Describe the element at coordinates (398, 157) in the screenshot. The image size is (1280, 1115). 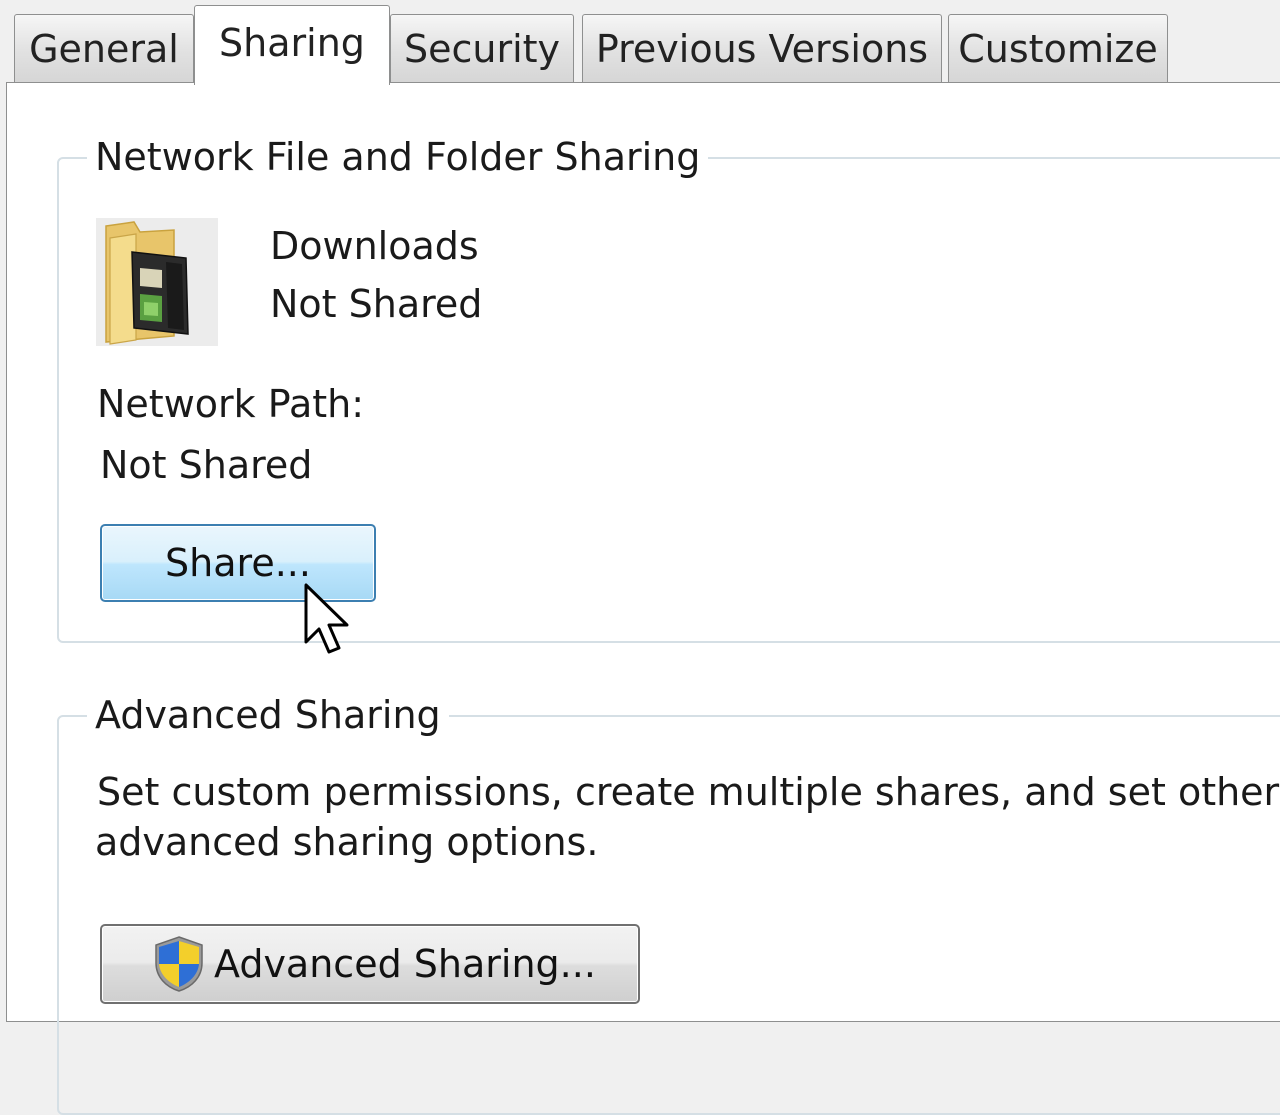
I see `network-sharing-title: Network File and Folder Sharing` at that location.